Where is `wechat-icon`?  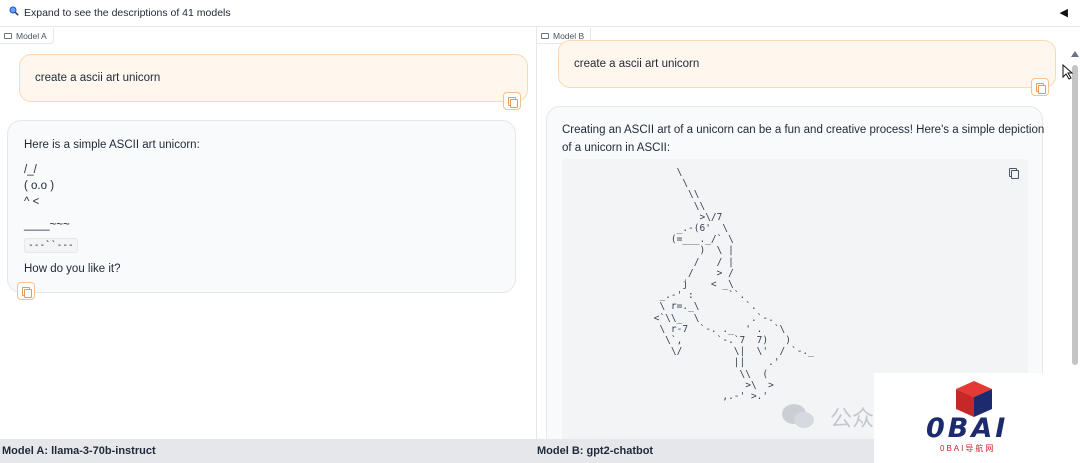 wechat-icon is located at coordinates (798, 416).